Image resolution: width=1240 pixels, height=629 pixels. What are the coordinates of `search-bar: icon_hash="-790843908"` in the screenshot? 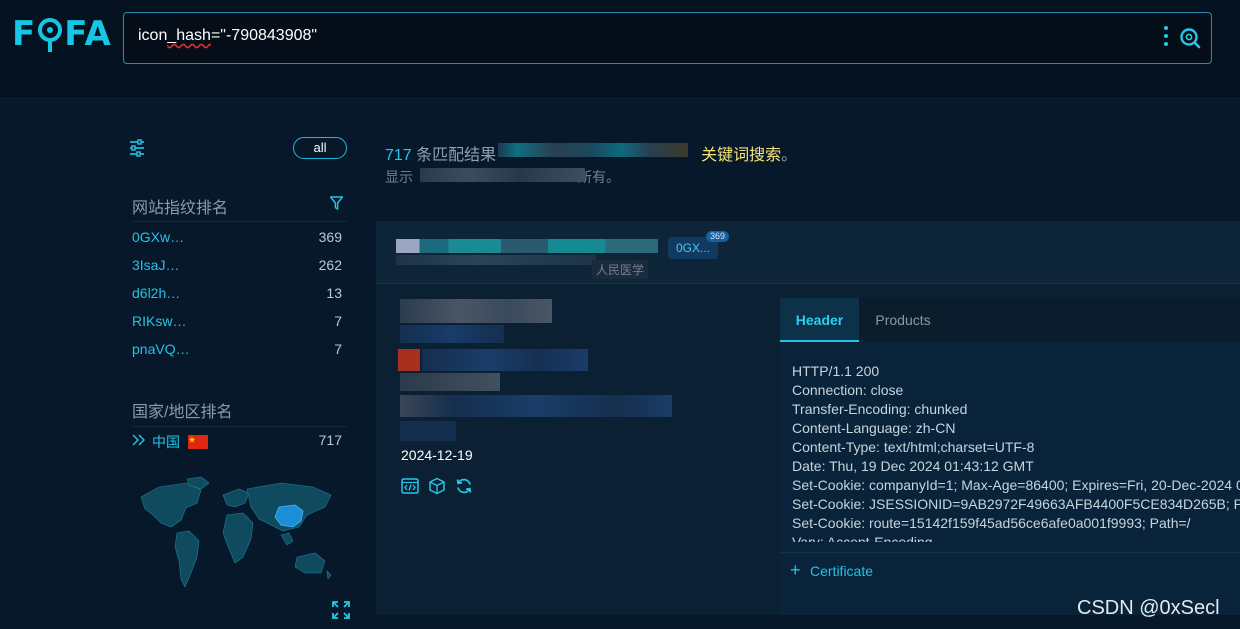 It's located at (667, 38).